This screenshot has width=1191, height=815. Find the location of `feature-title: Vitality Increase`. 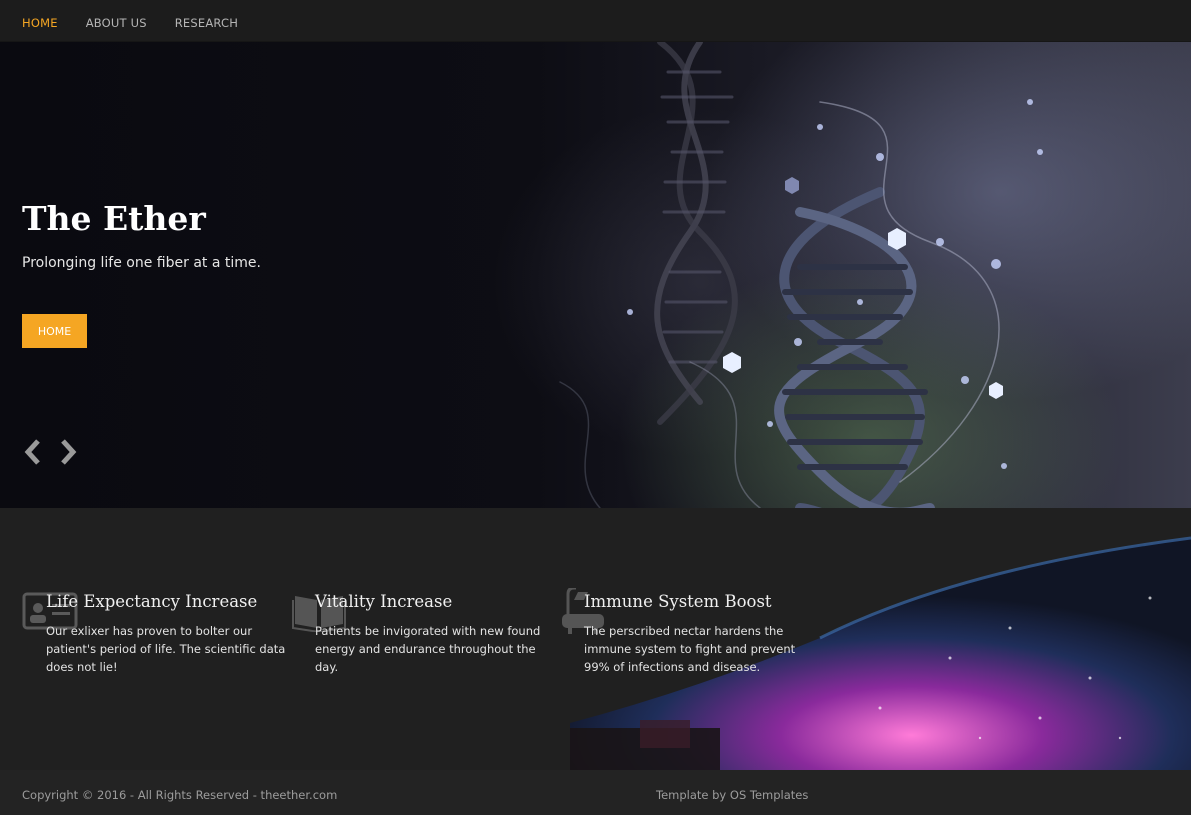

feature-title: Vitality Increase is located at coordinates (384, 601).